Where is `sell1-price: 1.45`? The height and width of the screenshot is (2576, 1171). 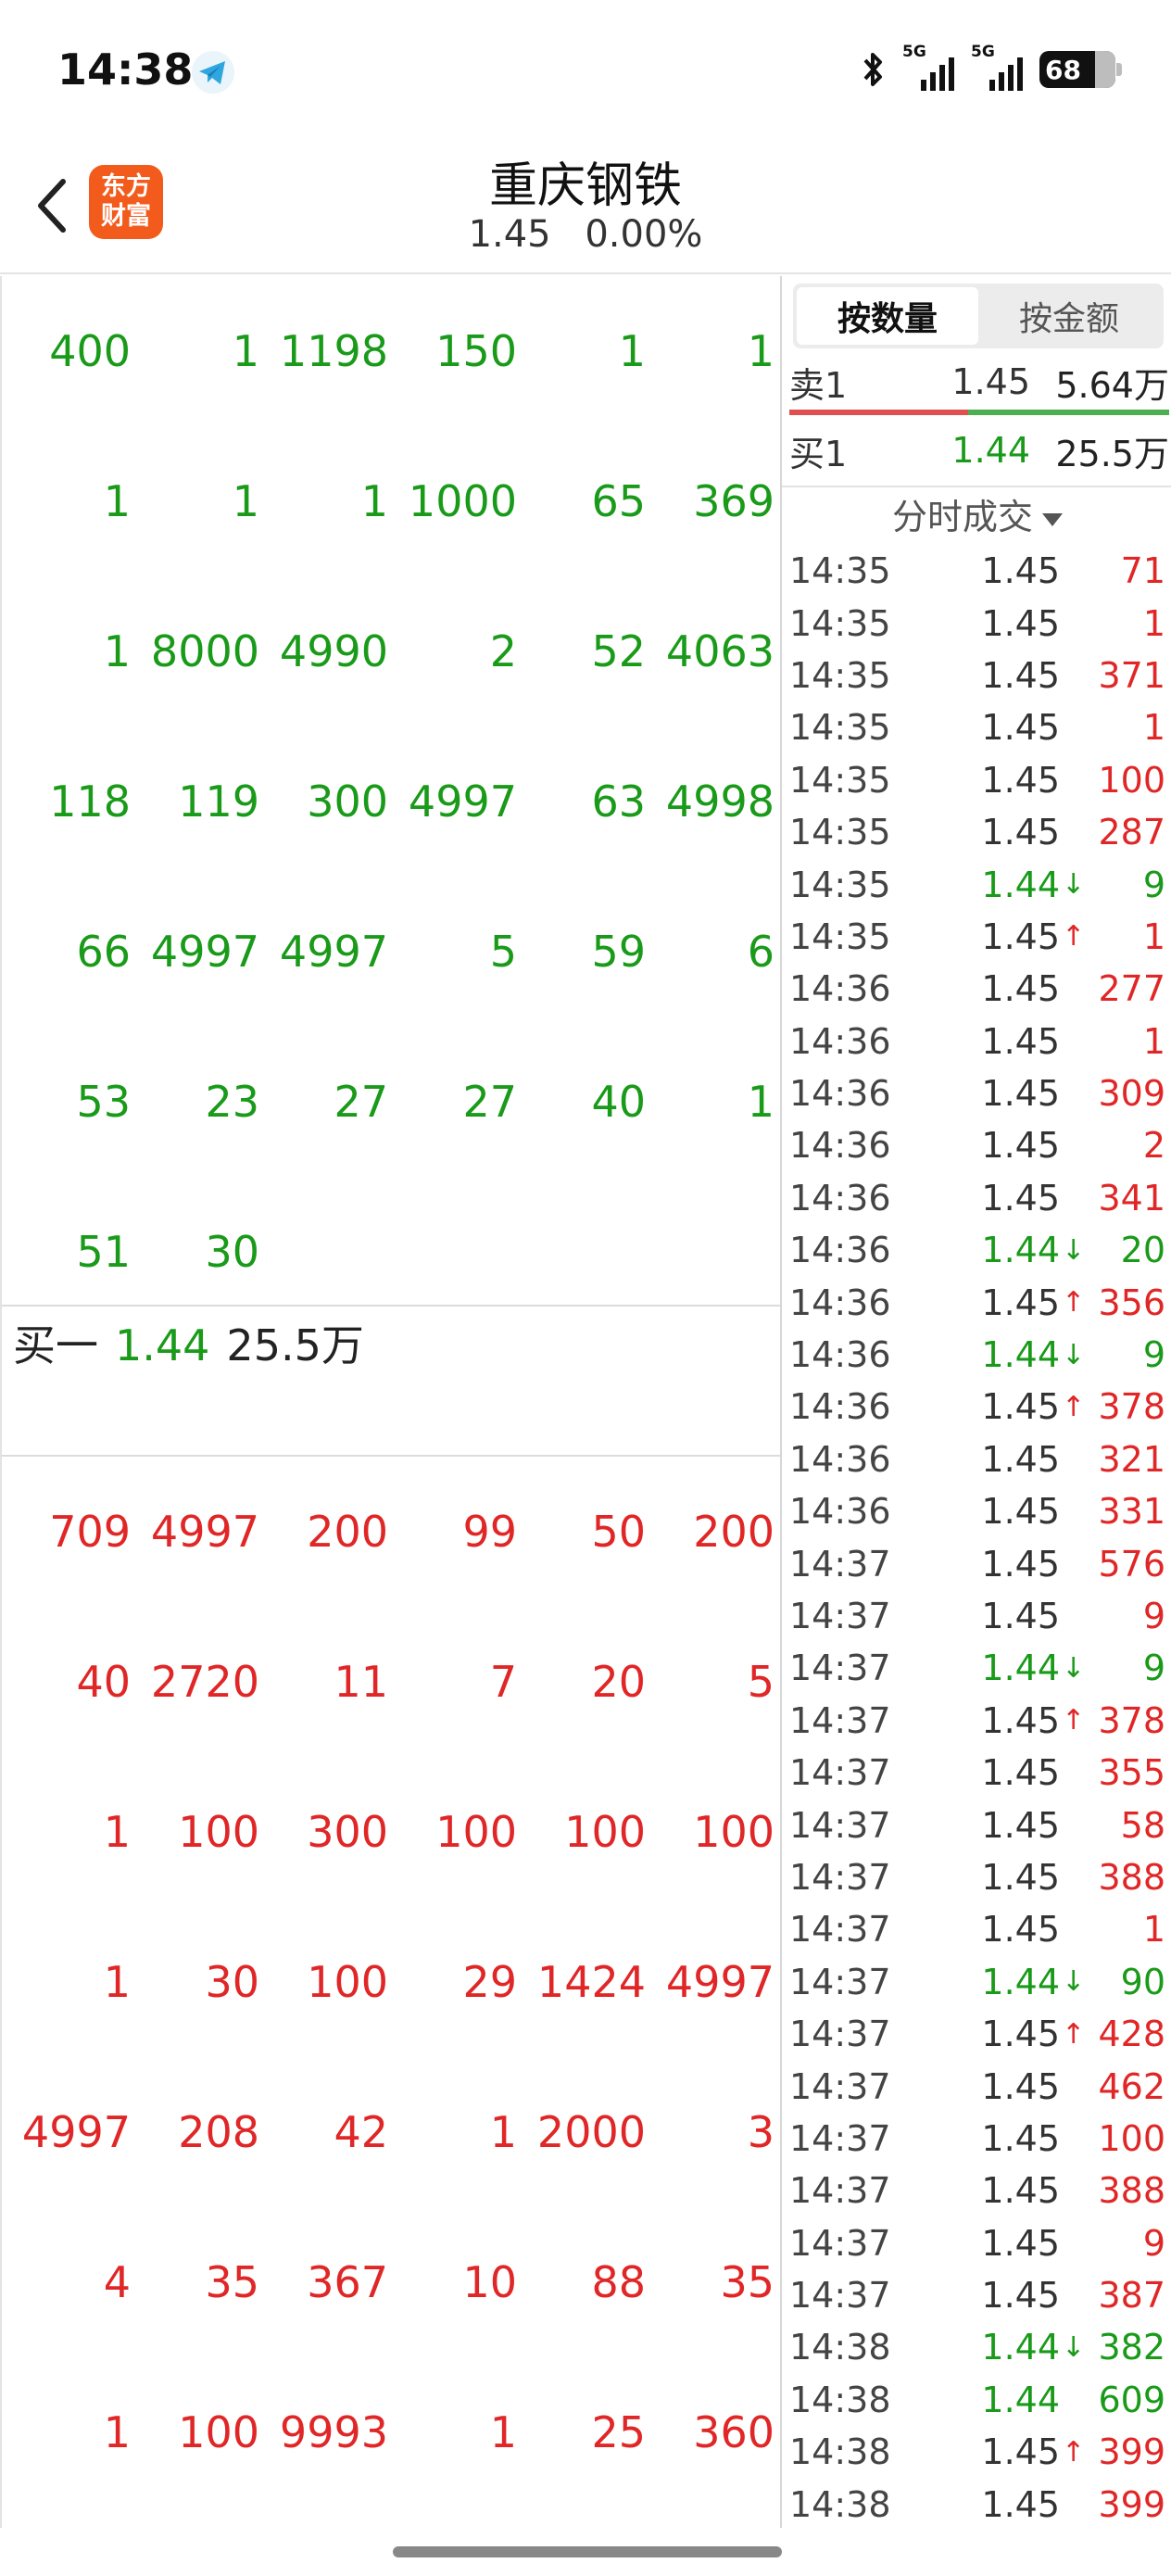 sell1-price: 1.45 is located at coordinates (991, 382).